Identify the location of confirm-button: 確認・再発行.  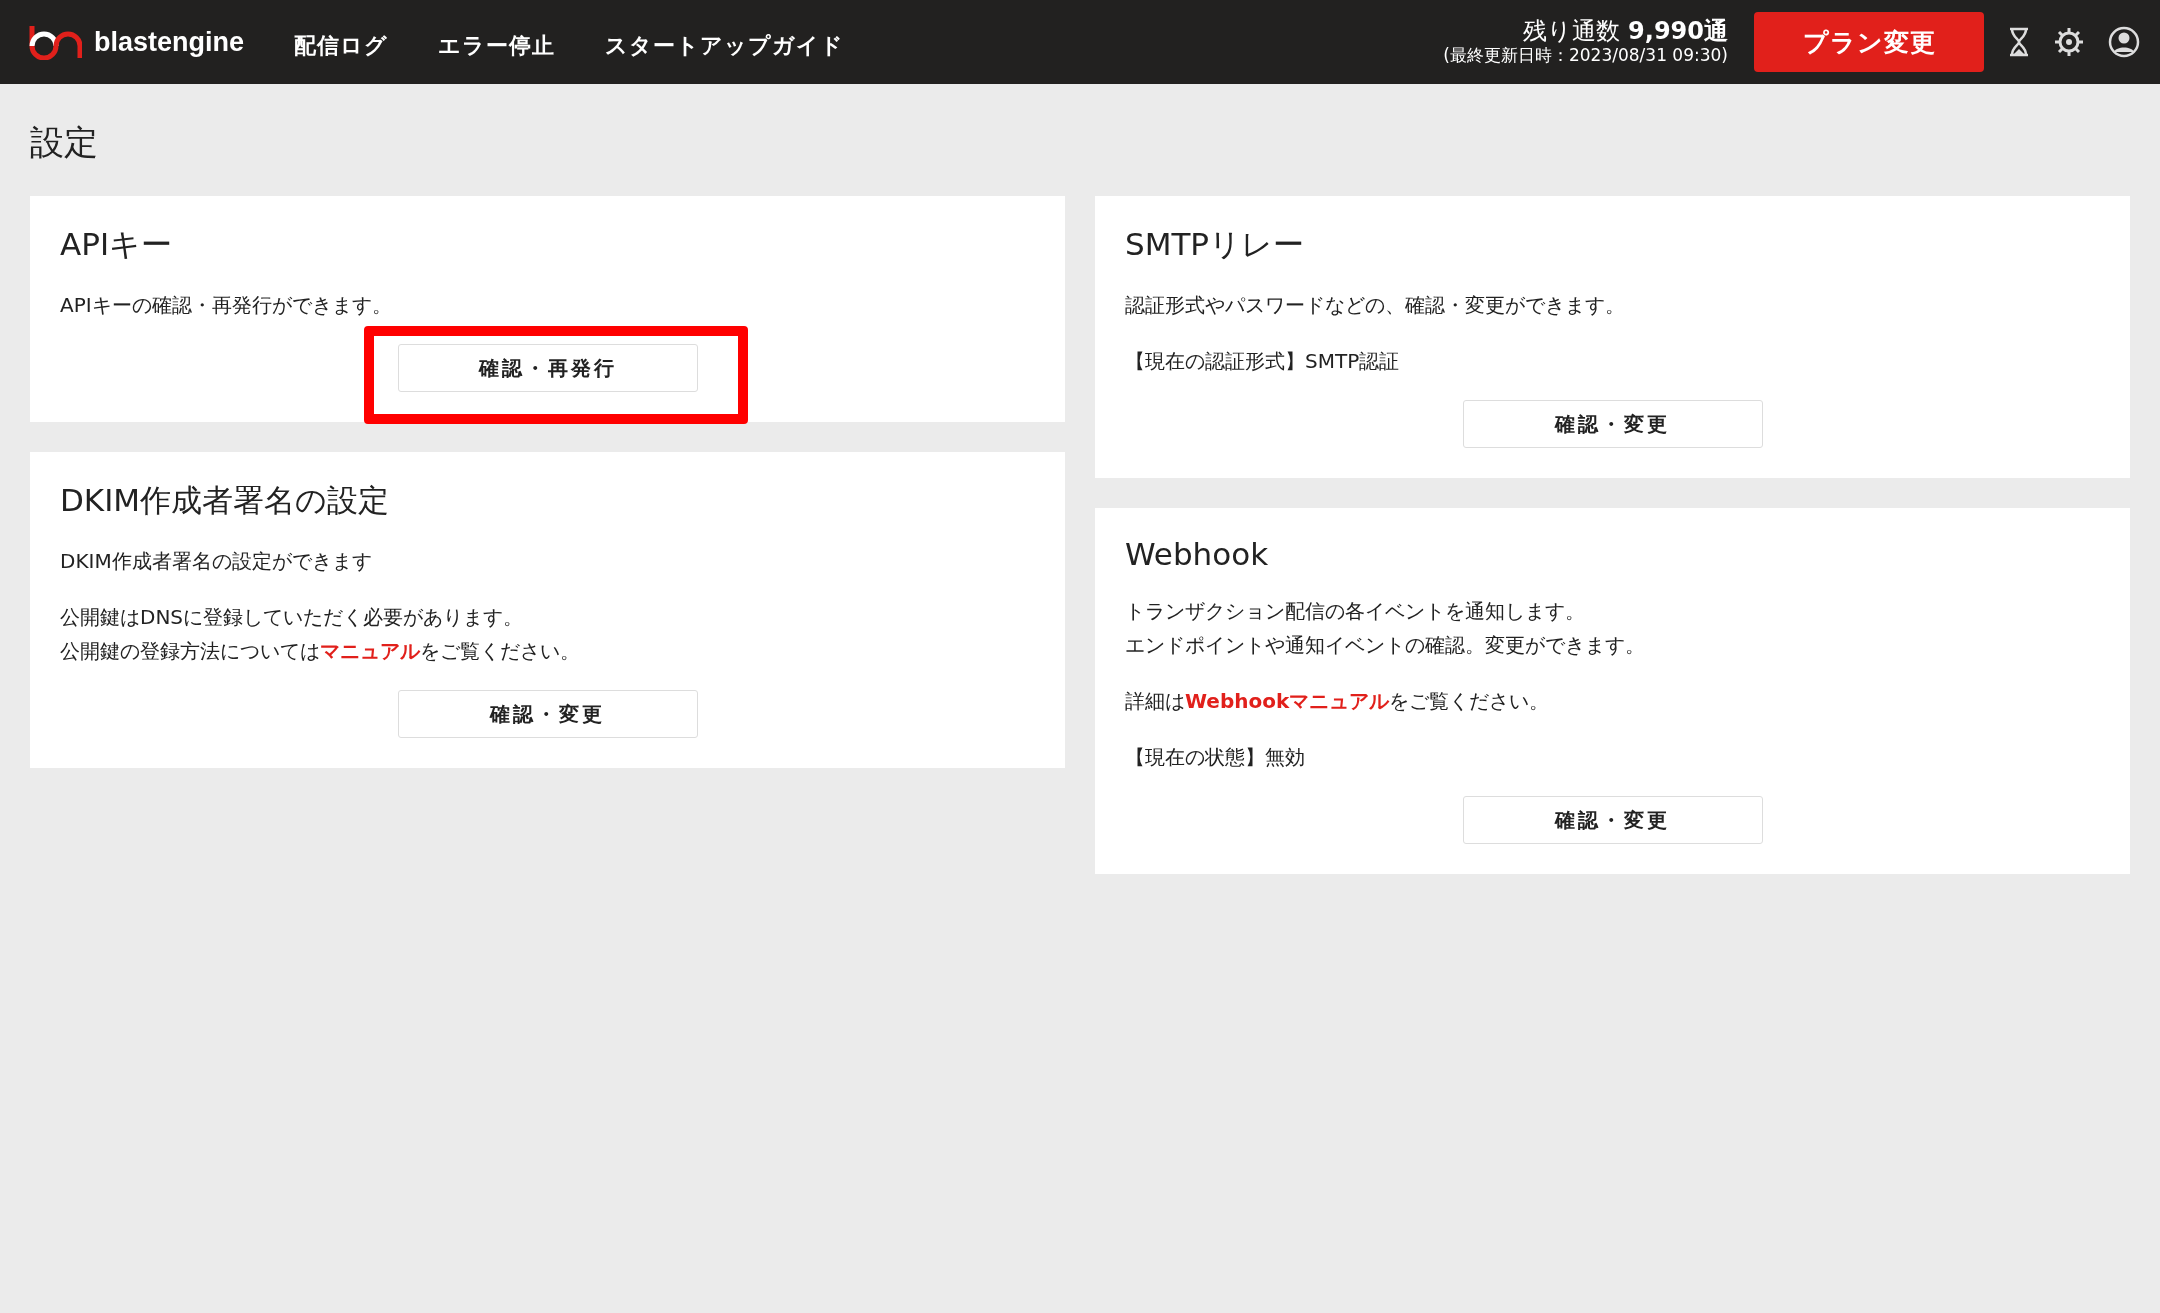
(547, 368).